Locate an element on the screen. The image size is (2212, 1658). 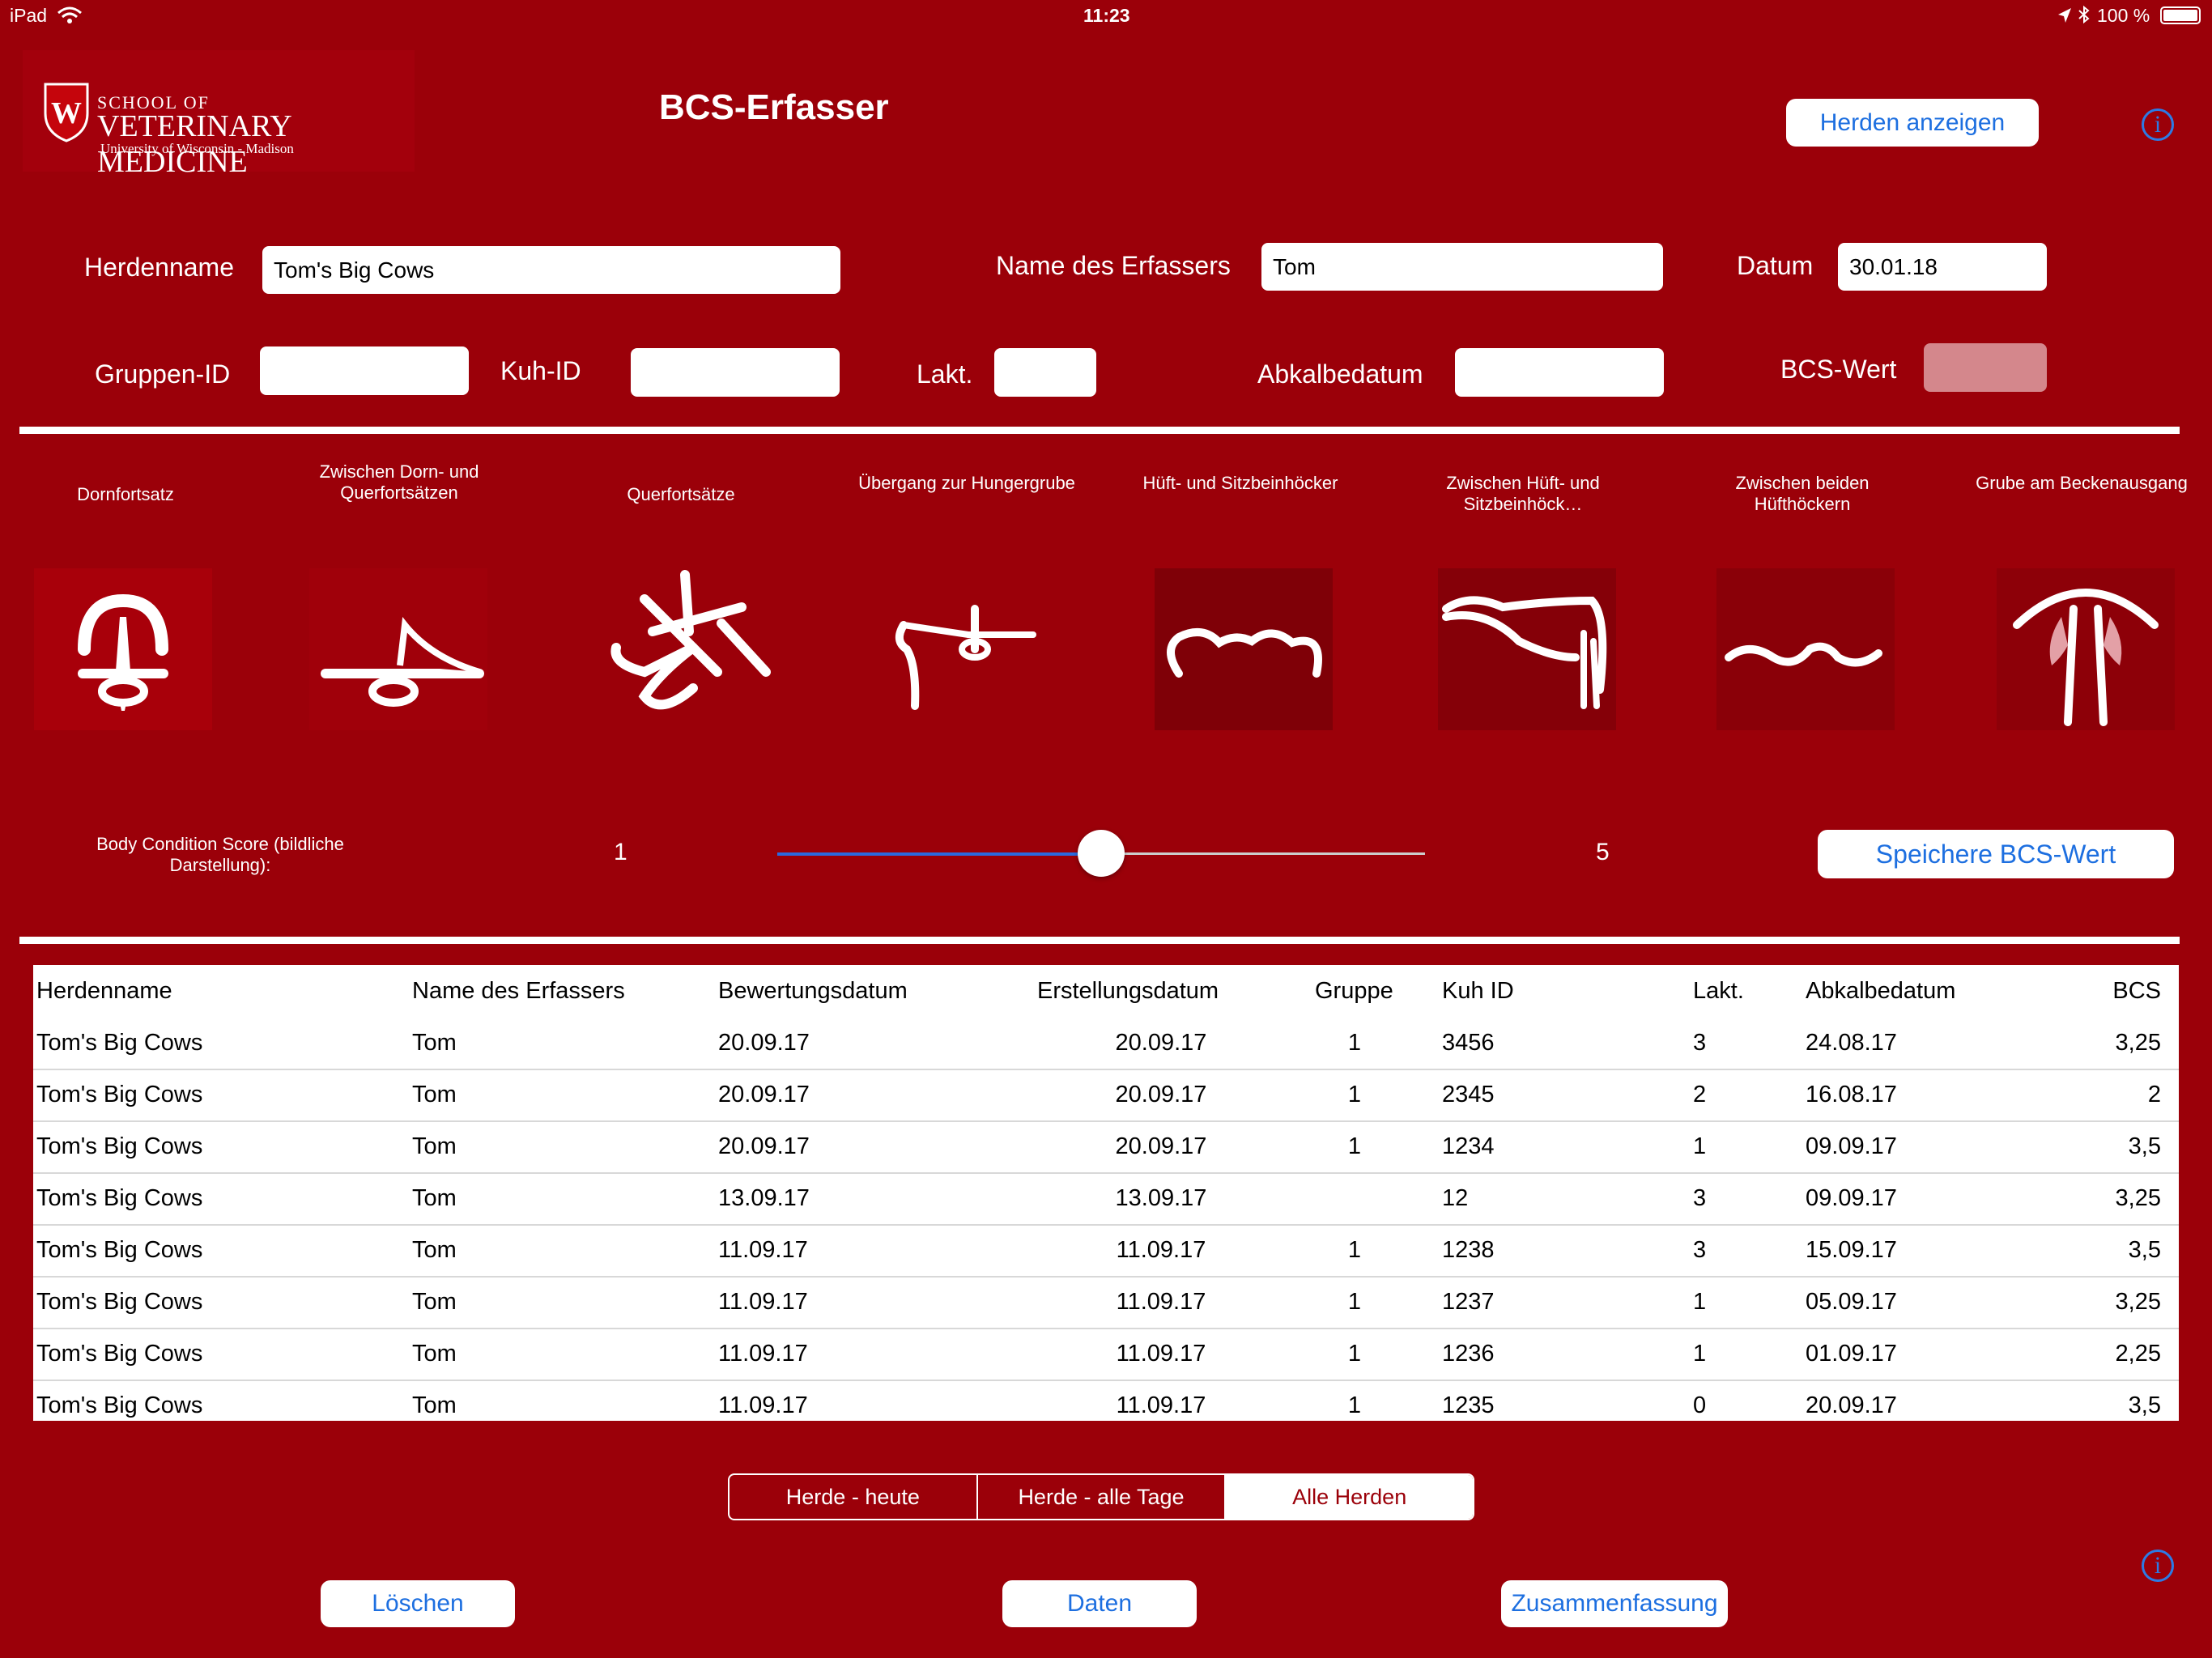
segment-herd-all-days: Herde - alle Tage is located at coordinates (1103, 1497).